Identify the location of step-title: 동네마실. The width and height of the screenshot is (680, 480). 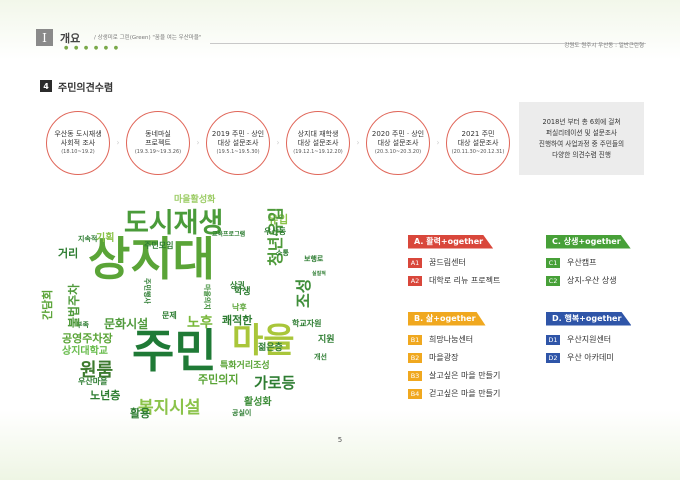
(158, 134).